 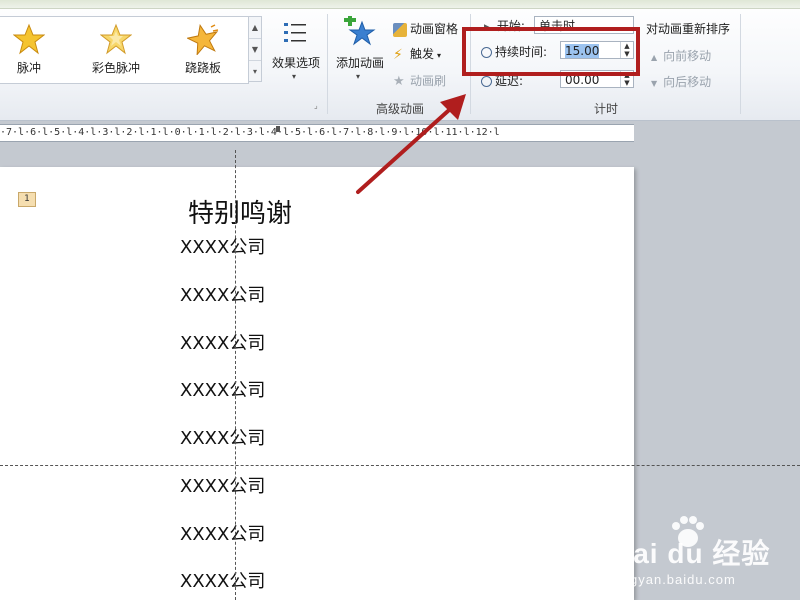 What do you see at coordinates (115, 68) in the screenshot?
I see `gallery-item-label: 彩色脉冲` at bounding box center [115, 68].